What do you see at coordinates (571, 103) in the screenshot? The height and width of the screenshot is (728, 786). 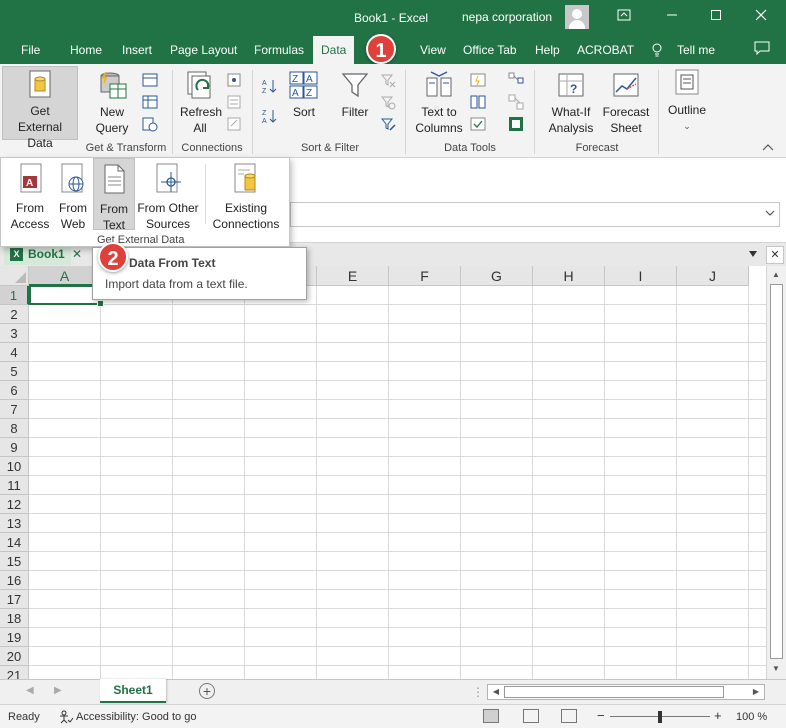 I see `what-if-analysis-button: ? What-If Analysis` at bounding box center [571, 103].